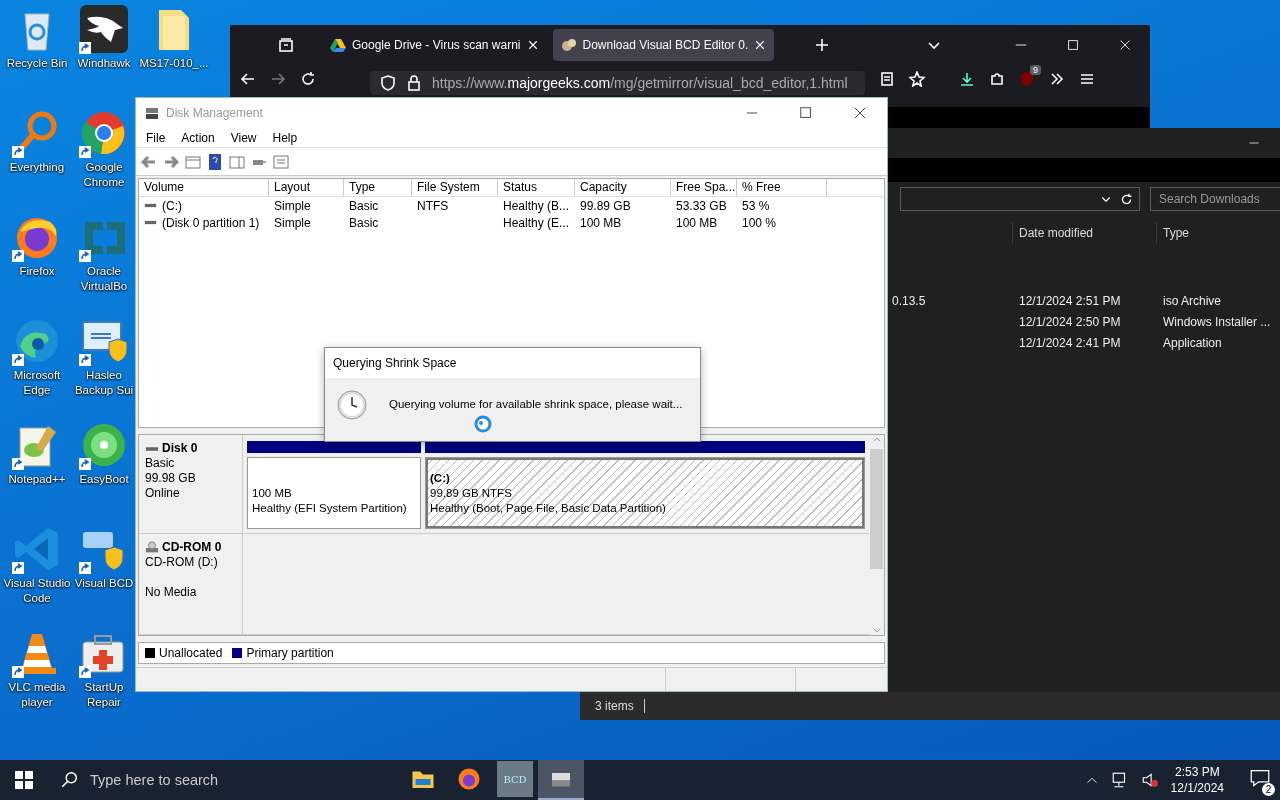  I want to click on search-icon, so click(69, 780).